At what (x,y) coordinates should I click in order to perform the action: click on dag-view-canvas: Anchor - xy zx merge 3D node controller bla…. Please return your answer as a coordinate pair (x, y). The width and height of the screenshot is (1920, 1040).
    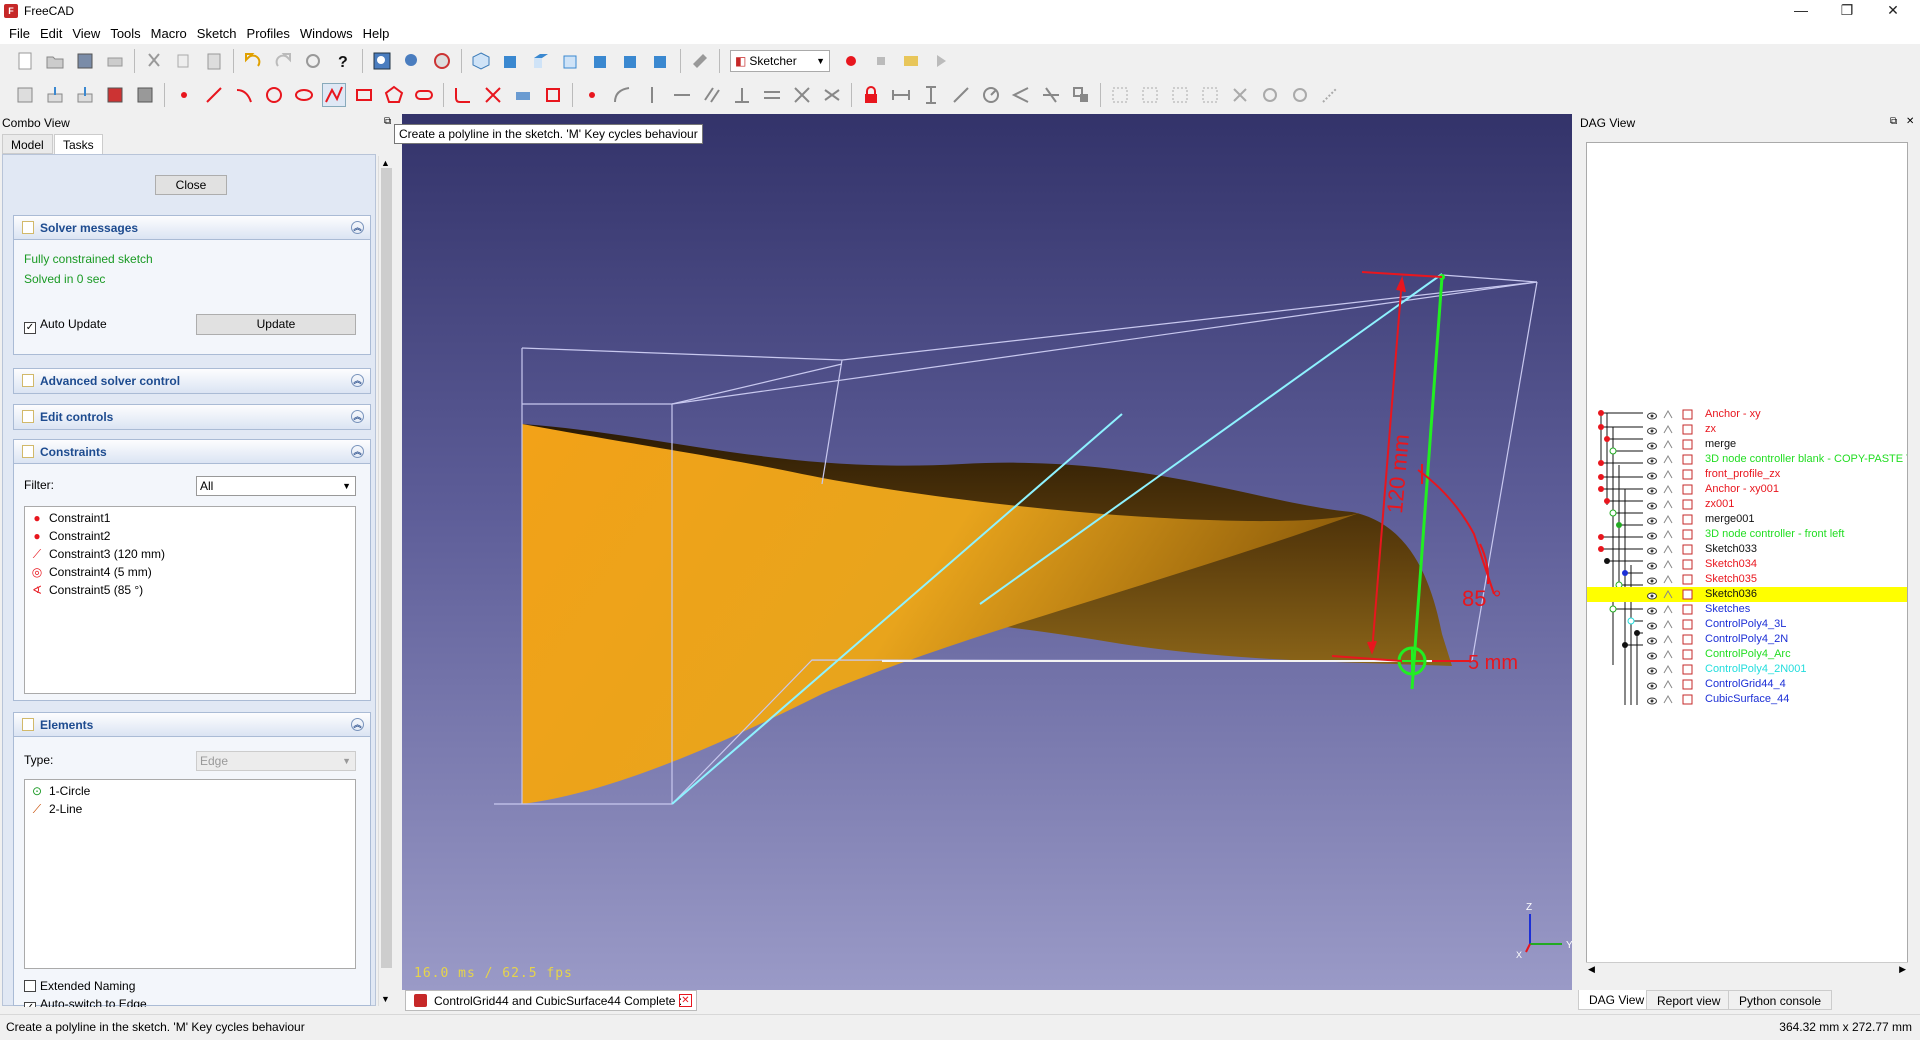
    Looking at the image, I should click on (1747, 559).